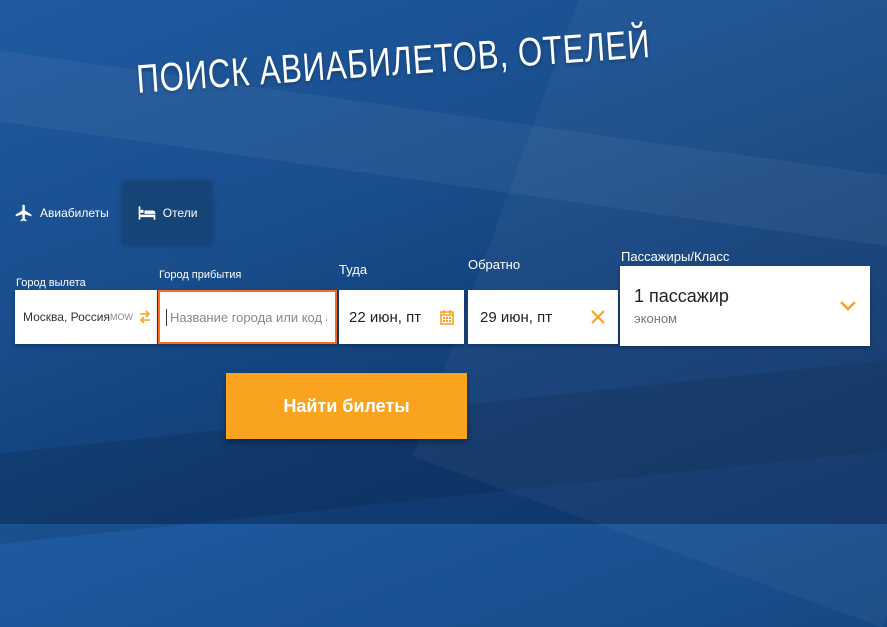 This screenshot has height=627, width=887. I want to click on return-date-field: 29 июн, пт, so click(543, 317).